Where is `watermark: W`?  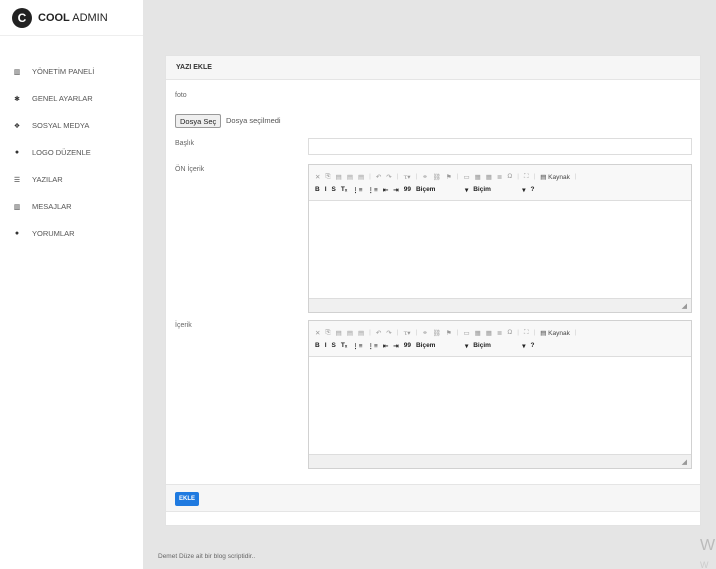
watermark: W is located at coordinates (708, 545).